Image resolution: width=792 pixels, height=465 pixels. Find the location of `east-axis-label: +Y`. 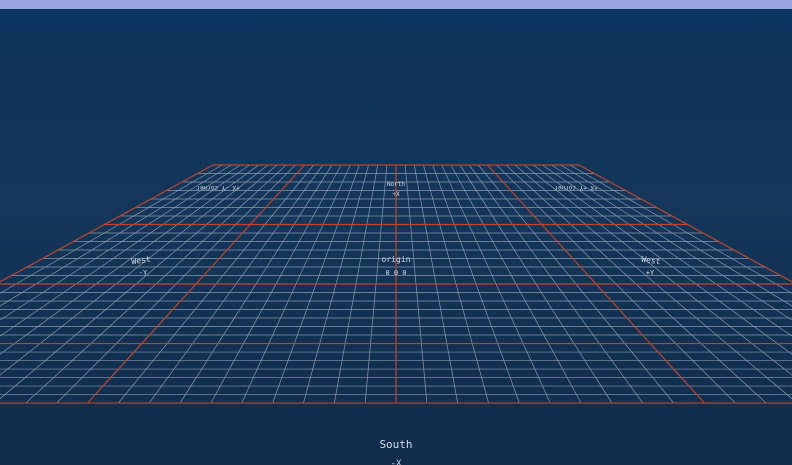

east-axis-label: +Y is located at coordinates (650, 273).